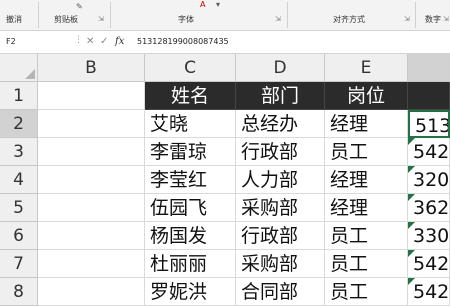 The height and width of the screenshot is (306, 450). I want to click on column-header-f, so click(429, 68).